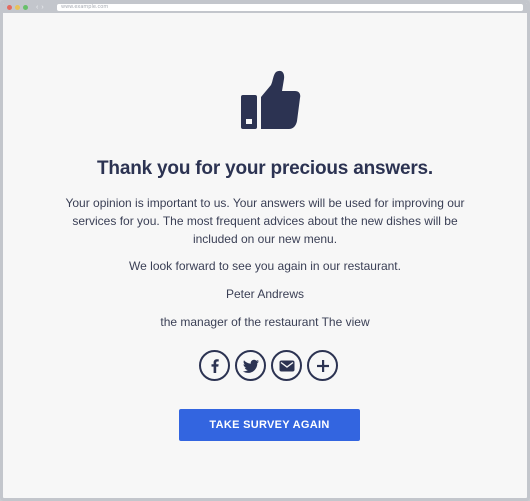 The image size is (530, 501). What do you see at coordinates (269, 425) in the screenshot?
I see `take-survey-again-button: TAKE SURVEY AGAIN` at bounding box center [269, 425].